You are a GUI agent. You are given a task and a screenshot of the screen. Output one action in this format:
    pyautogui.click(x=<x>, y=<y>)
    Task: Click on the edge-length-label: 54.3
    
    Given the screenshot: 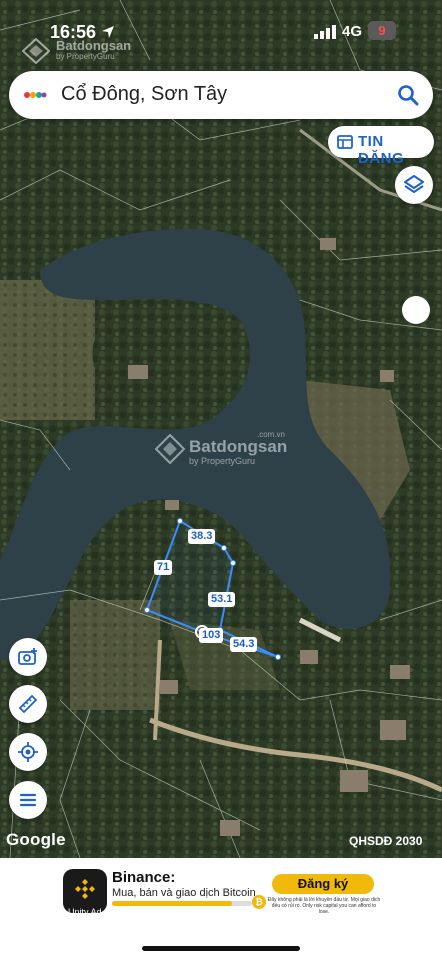 What is the action you would take?
    pyautogui.click(x=244, y=644)
    